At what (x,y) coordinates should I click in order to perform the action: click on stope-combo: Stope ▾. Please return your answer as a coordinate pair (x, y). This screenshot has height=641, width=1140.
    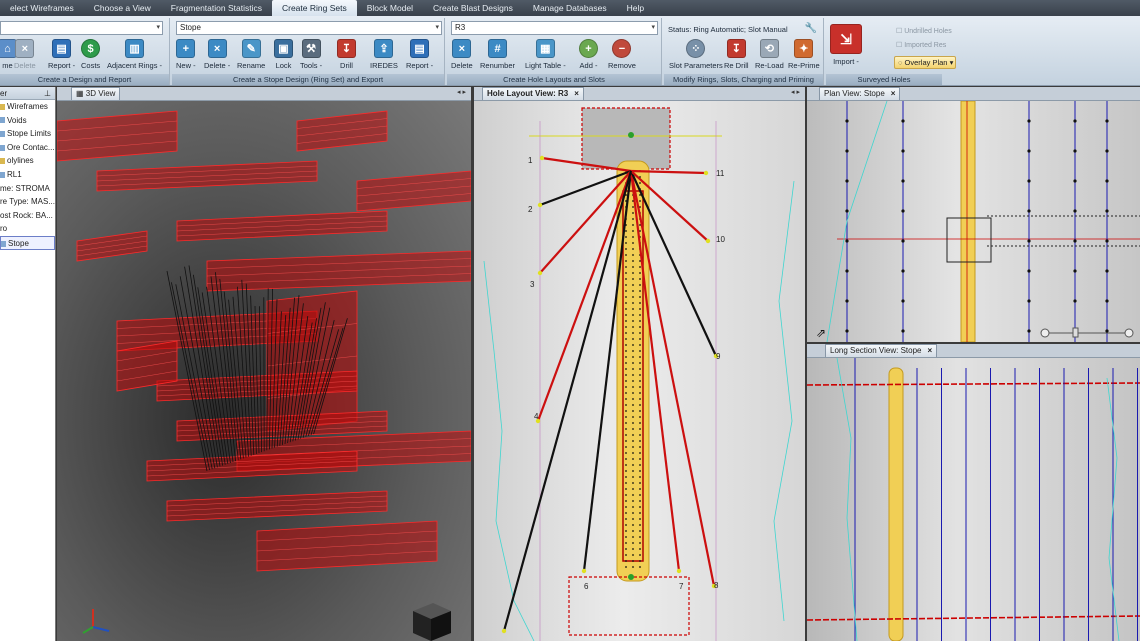
    Looking at the image, I should click on (309, 28).